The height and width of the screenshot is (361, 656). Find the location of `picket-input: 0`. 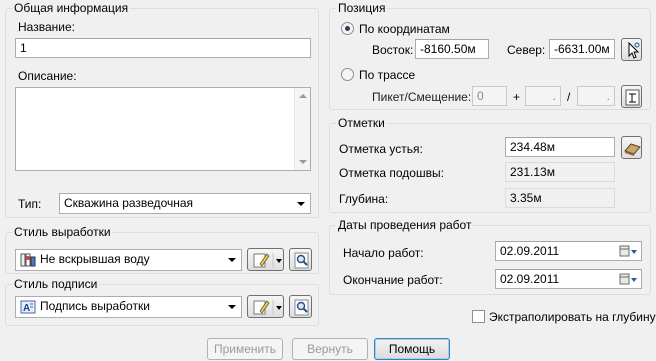

picket-input: 0 is located at coordinates (489, 96).